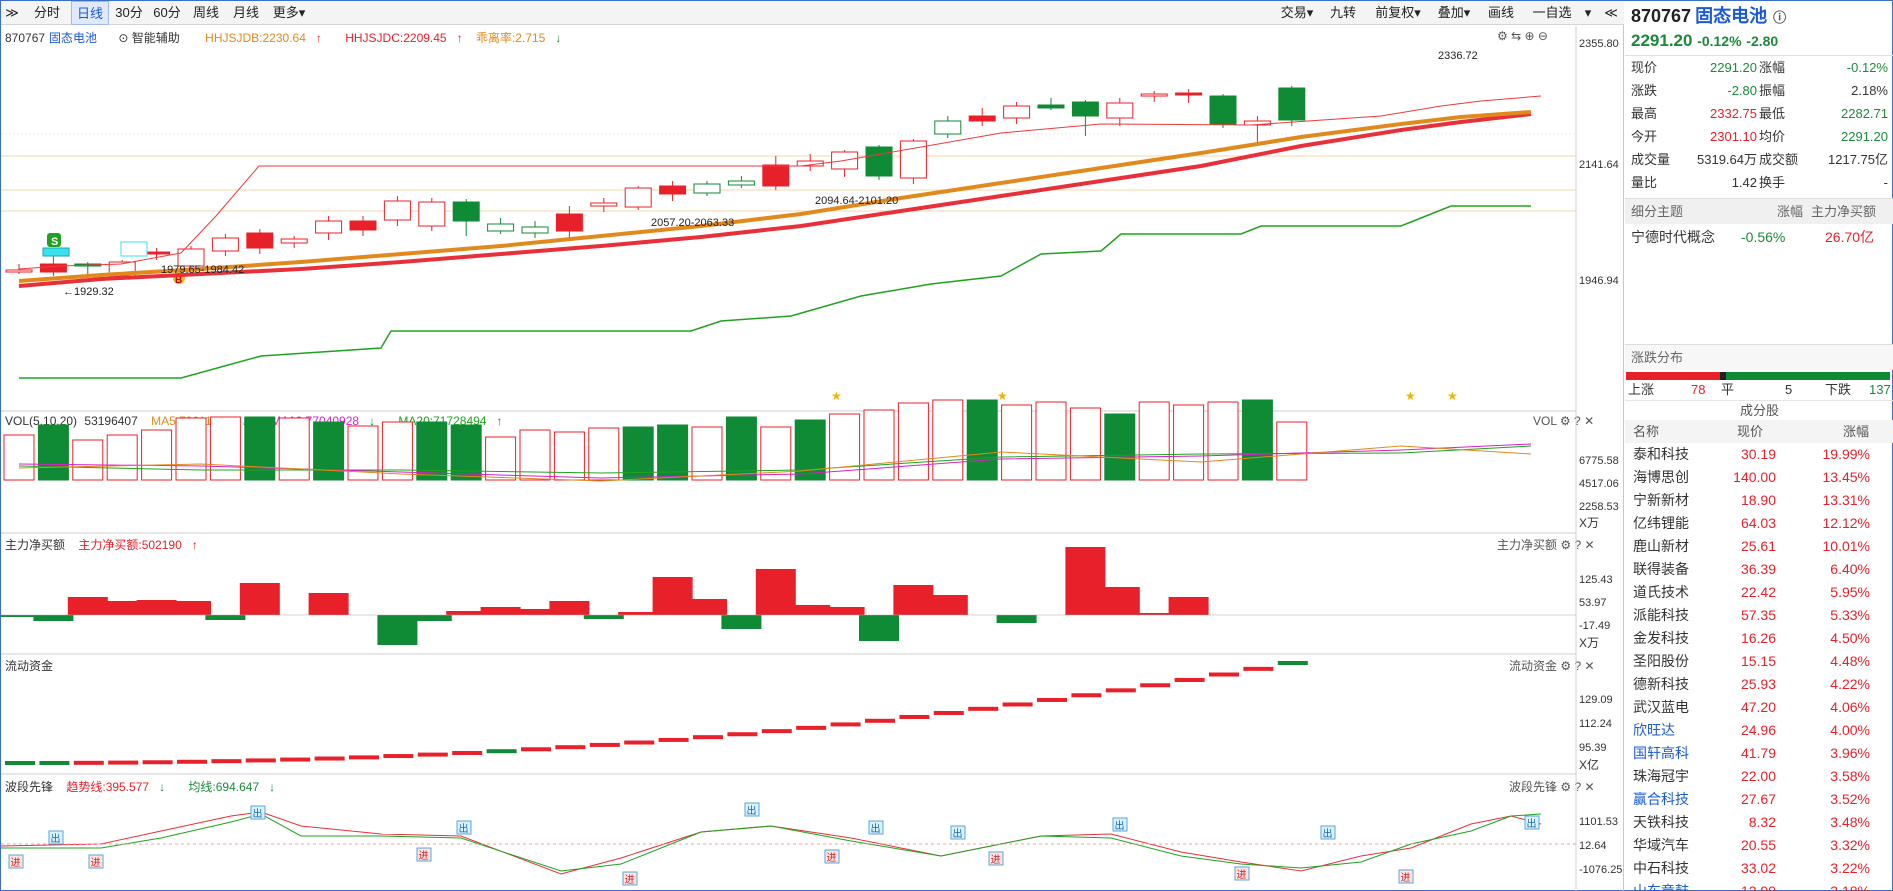 The image size is (1893, 891). Describe the element at coordinates (1759, 730) in the screenshot. I see `cons-row: 欣旺达 24.96 4.00%` at that location.